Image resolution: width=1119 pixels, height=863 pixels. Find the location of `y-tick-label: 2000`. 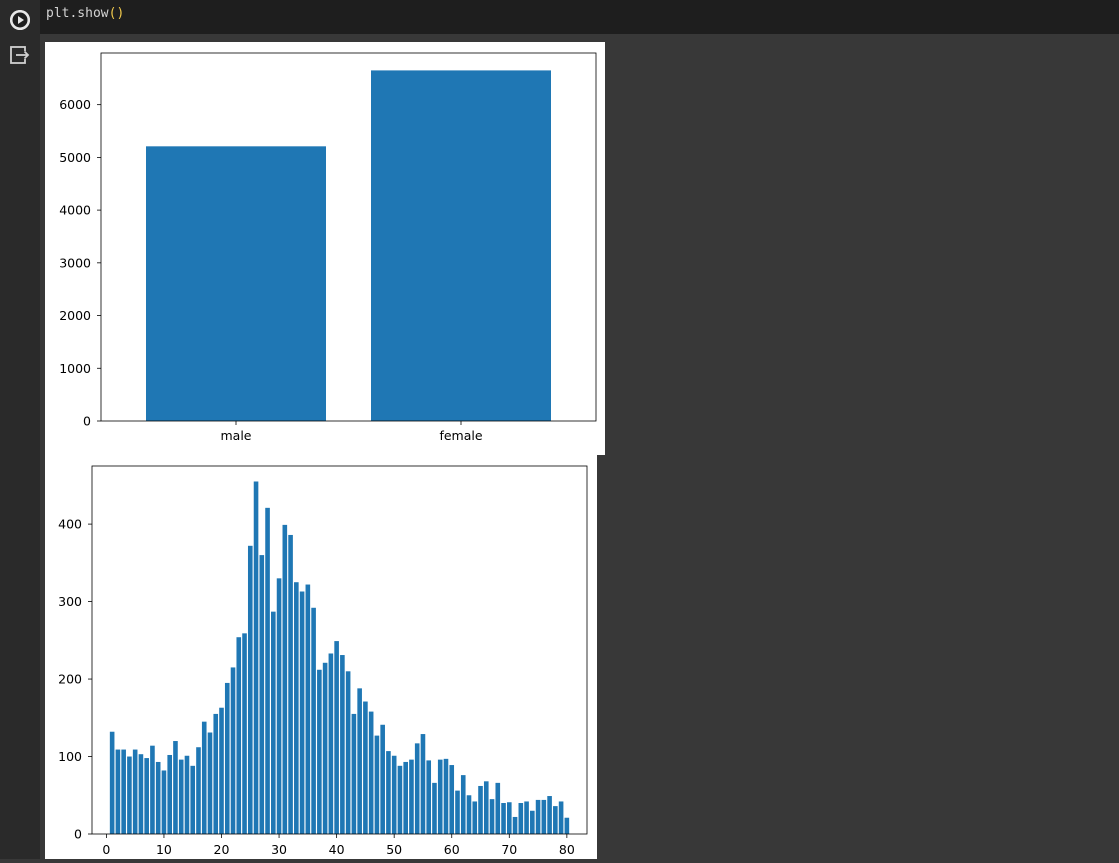

y-tick-label: 2000 is located at coordinates (75, 315).